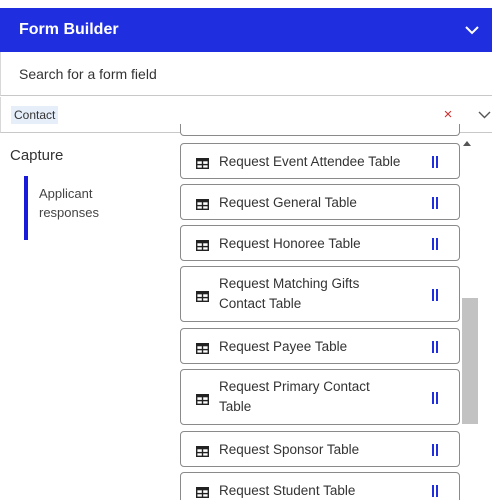 This screenshot has height=500, width=492. Describe the element at coordinates (88, 73) in the screenshot. I see `search-placeholder: Search for a form field` at that location.